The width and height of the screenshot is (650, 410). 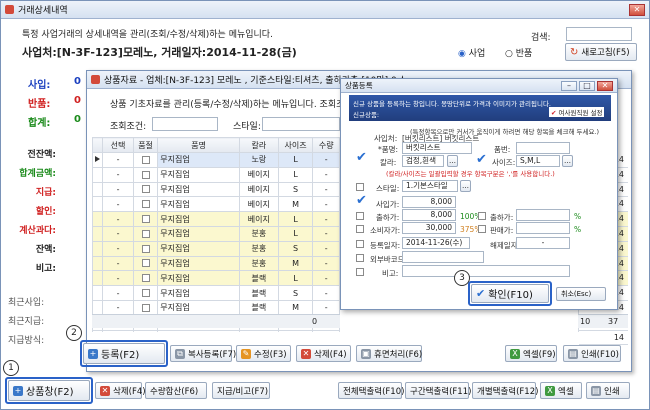 What do you see at coordinates (216, 248) in the screenshot?
I see `table-row: - 무지집업 분홍 S -` at bounding box center [216, 248].